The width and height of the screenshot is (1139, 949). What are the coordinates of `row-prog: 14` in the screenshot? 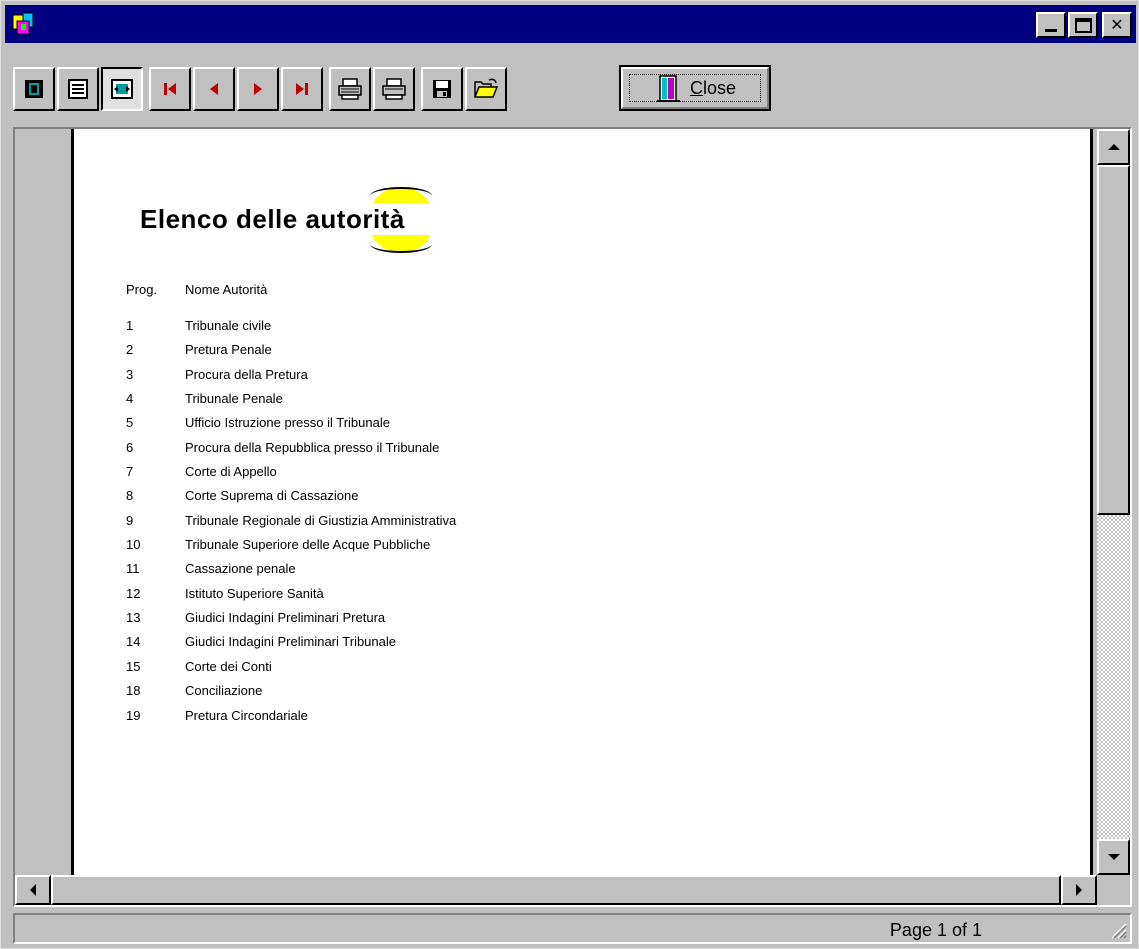 It's located at (133, 642).